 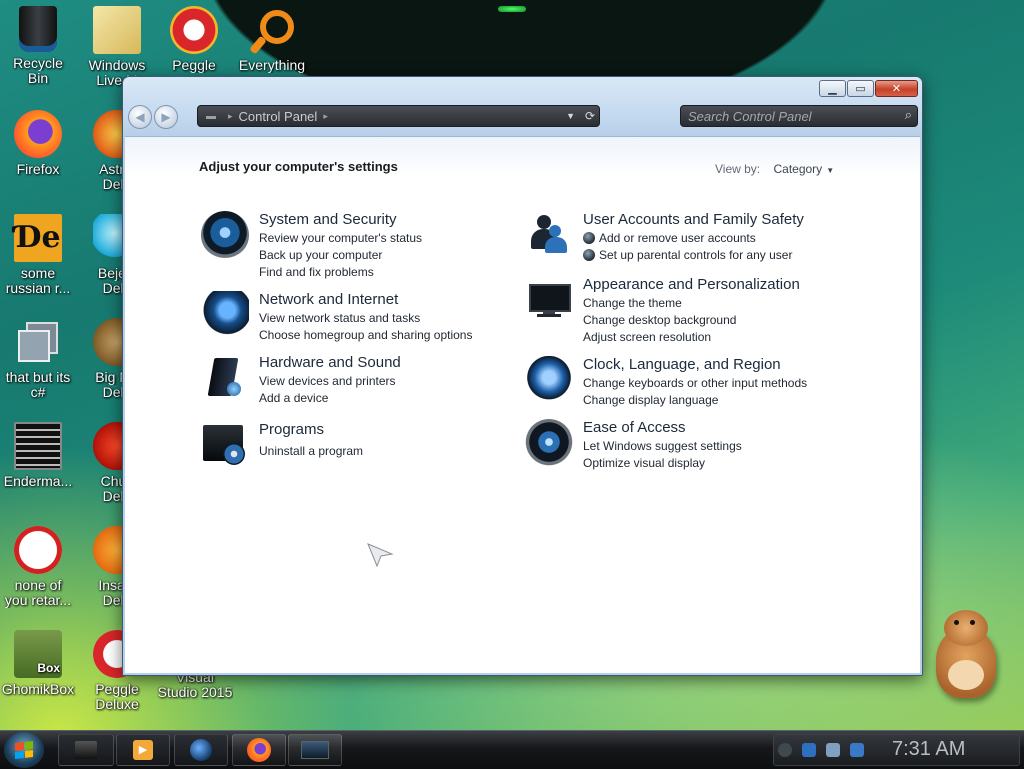 I want to click on globe-icon, so click(x=201, y=750).